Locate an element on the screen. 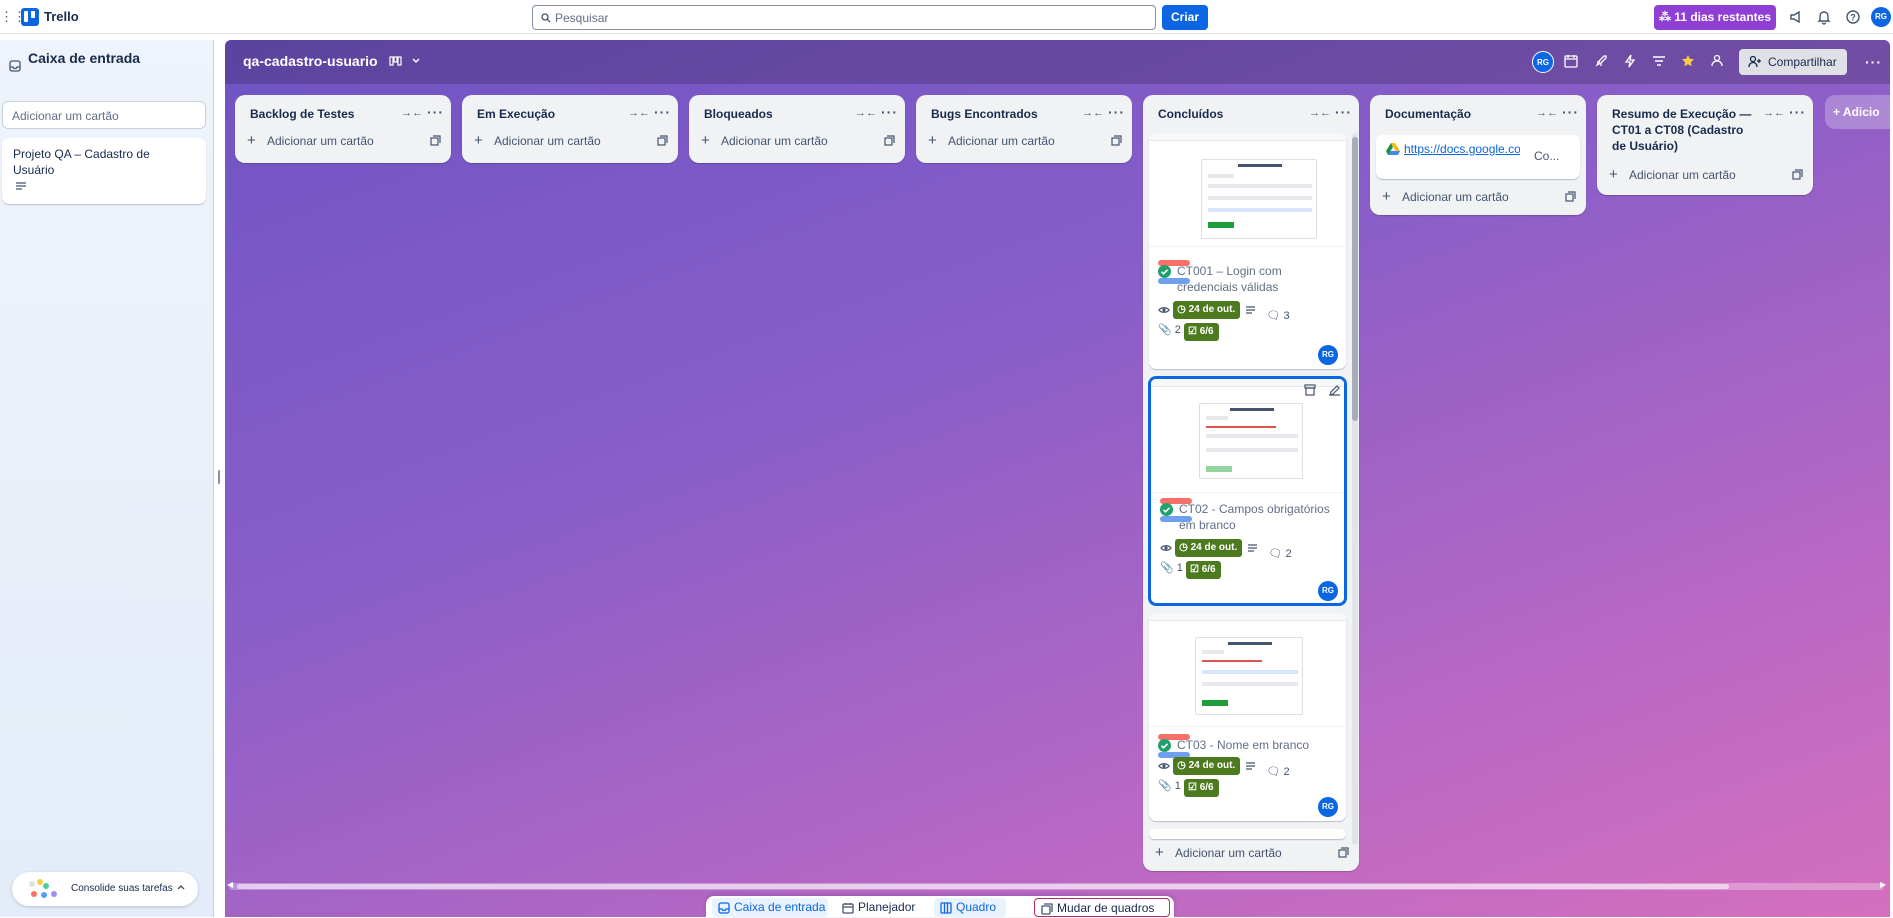 The image size is (1893, 918). nav-switch-boards-button: Mudar de quadros is located at coordinates (1102, 907).